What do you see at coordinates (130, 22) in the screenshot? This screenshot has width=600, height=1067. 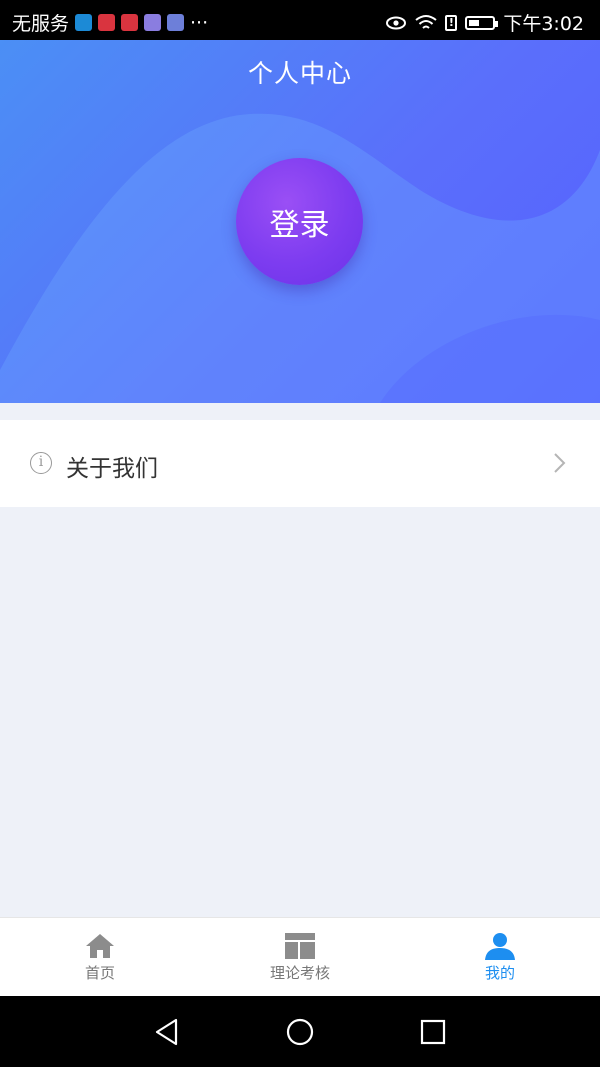 I see `huawei-app-icon` at bounding box center [130, 22].